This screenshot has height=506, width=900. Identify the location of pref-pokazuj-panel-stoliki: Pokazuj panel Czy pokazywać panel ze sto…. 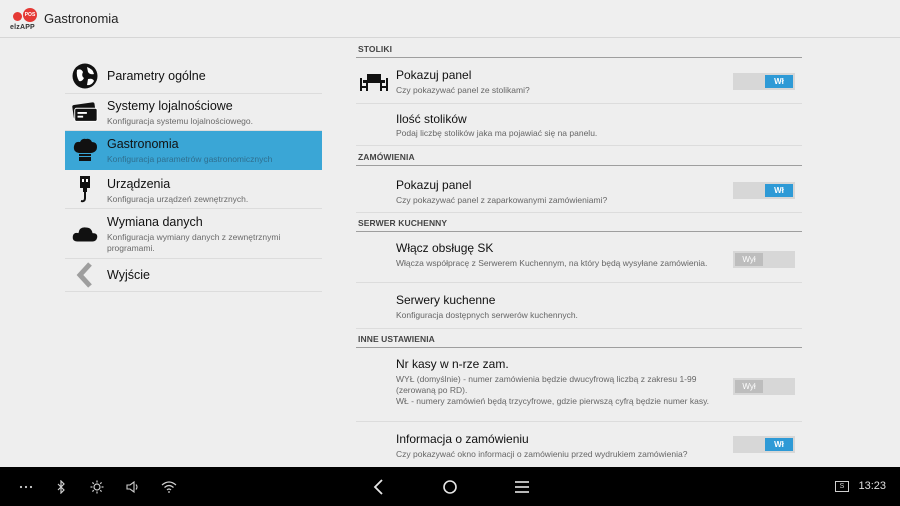
(579, 82).